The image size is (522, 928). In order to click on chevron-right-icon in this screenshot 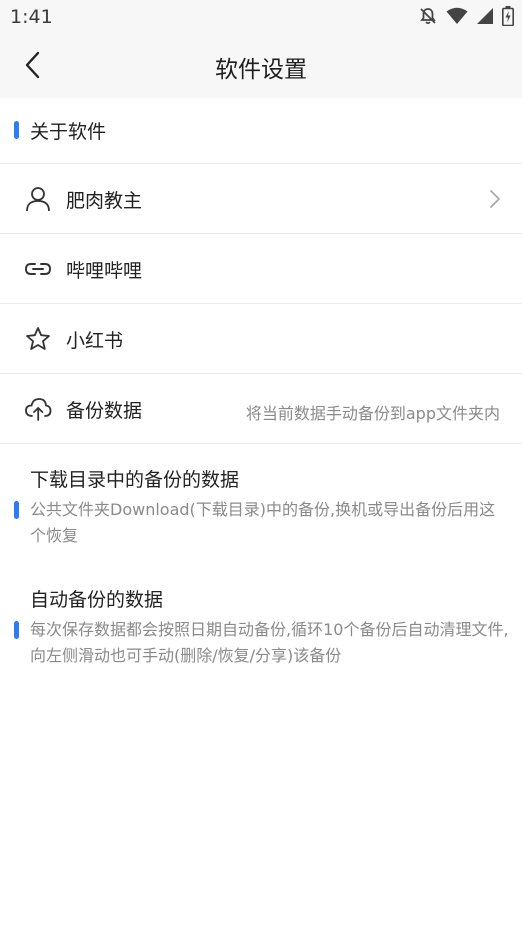, I will do `click(495, 199)`.